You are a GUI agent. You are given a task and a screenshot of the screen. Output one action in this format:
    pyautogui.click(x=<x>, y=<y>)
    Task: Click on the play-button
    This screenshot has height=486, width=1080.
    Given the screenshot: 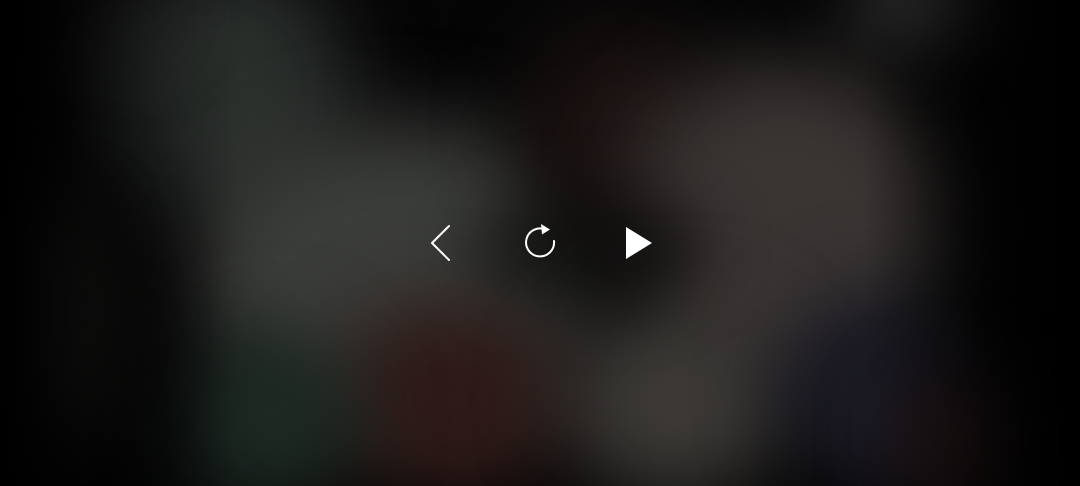 What is the action you would take?
    pyautogui.click(x=638, y=243)
    